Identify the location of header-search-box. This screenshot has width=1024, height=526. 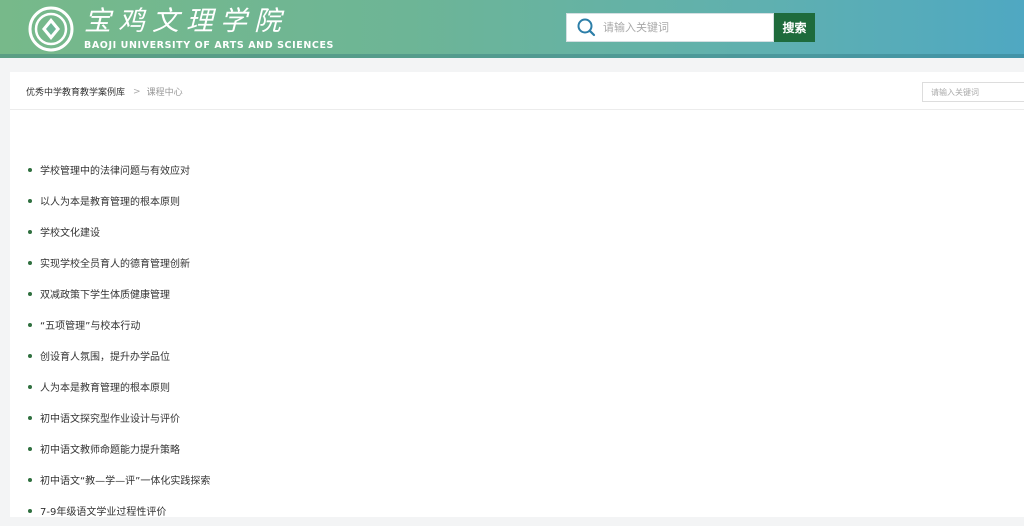
(670, 27).